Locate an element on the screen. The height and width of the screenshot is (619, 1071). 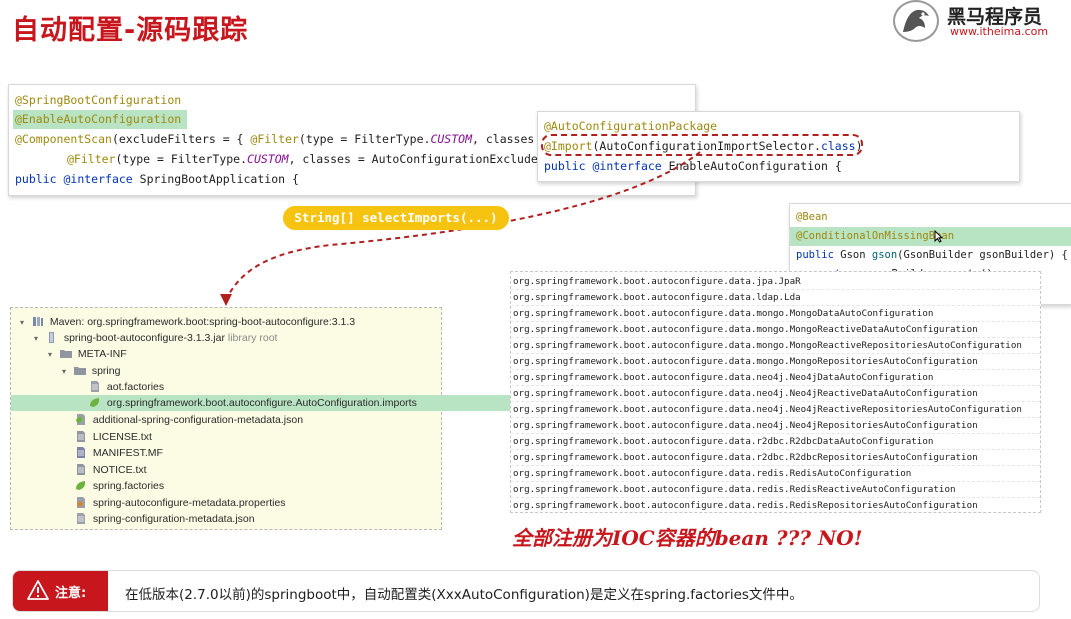
keyword-token: public is located at coordinates (815, 255).